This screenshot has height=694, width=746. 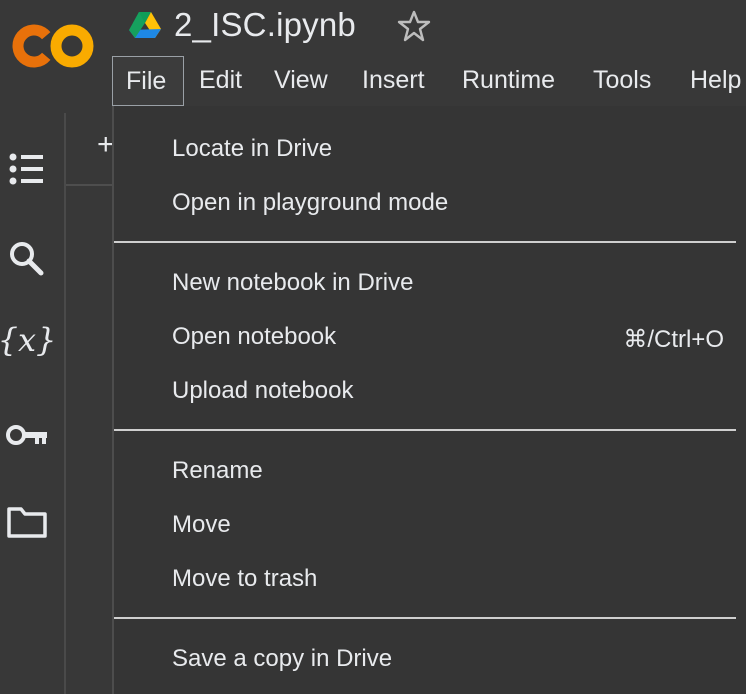 What do you see at coordinates (32, 403) in the screenshot?
I see `left-sidebar: {x}` at bounding box center [32, 403].